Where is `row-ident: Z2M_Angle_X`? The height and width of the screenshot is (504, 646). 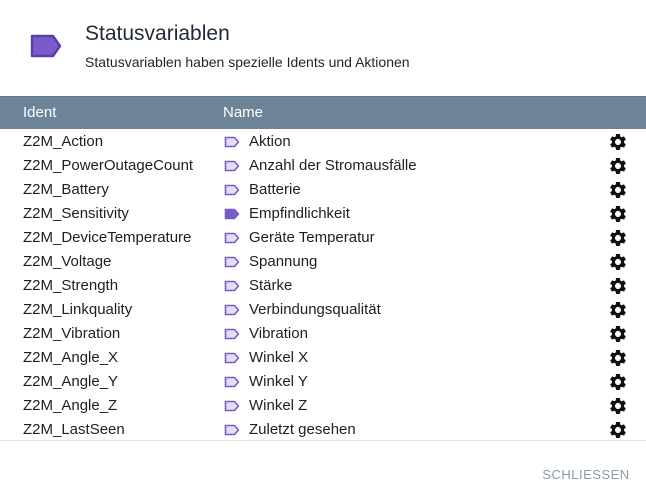
row-ident: Z2M_Angle_X is located at coordinates (71, 357).